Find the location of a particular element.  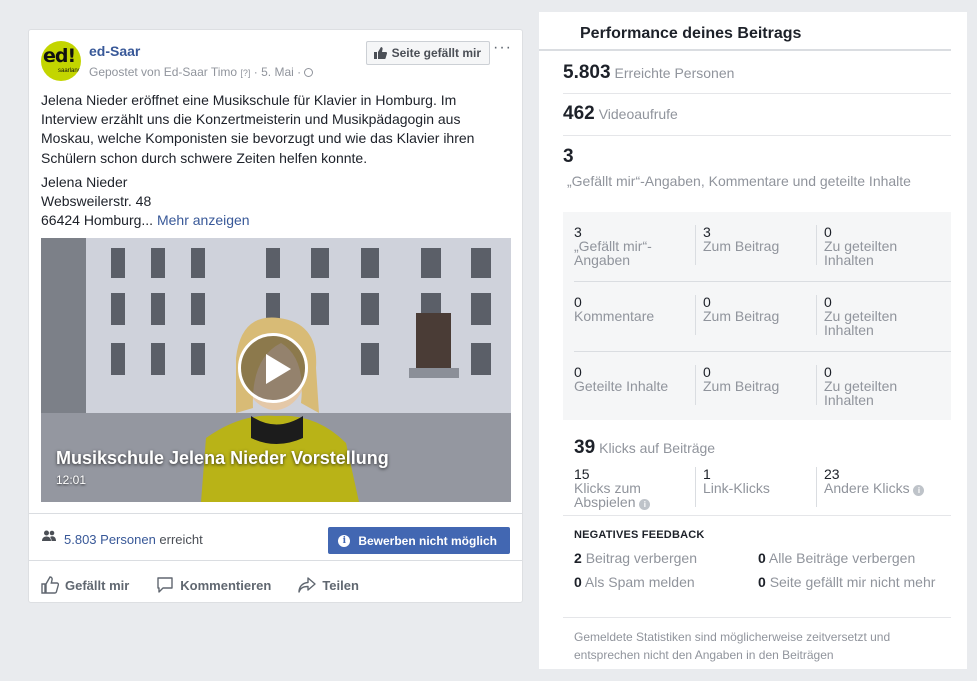

like-label: Gefällt mir is located at coordinates (97, 585).